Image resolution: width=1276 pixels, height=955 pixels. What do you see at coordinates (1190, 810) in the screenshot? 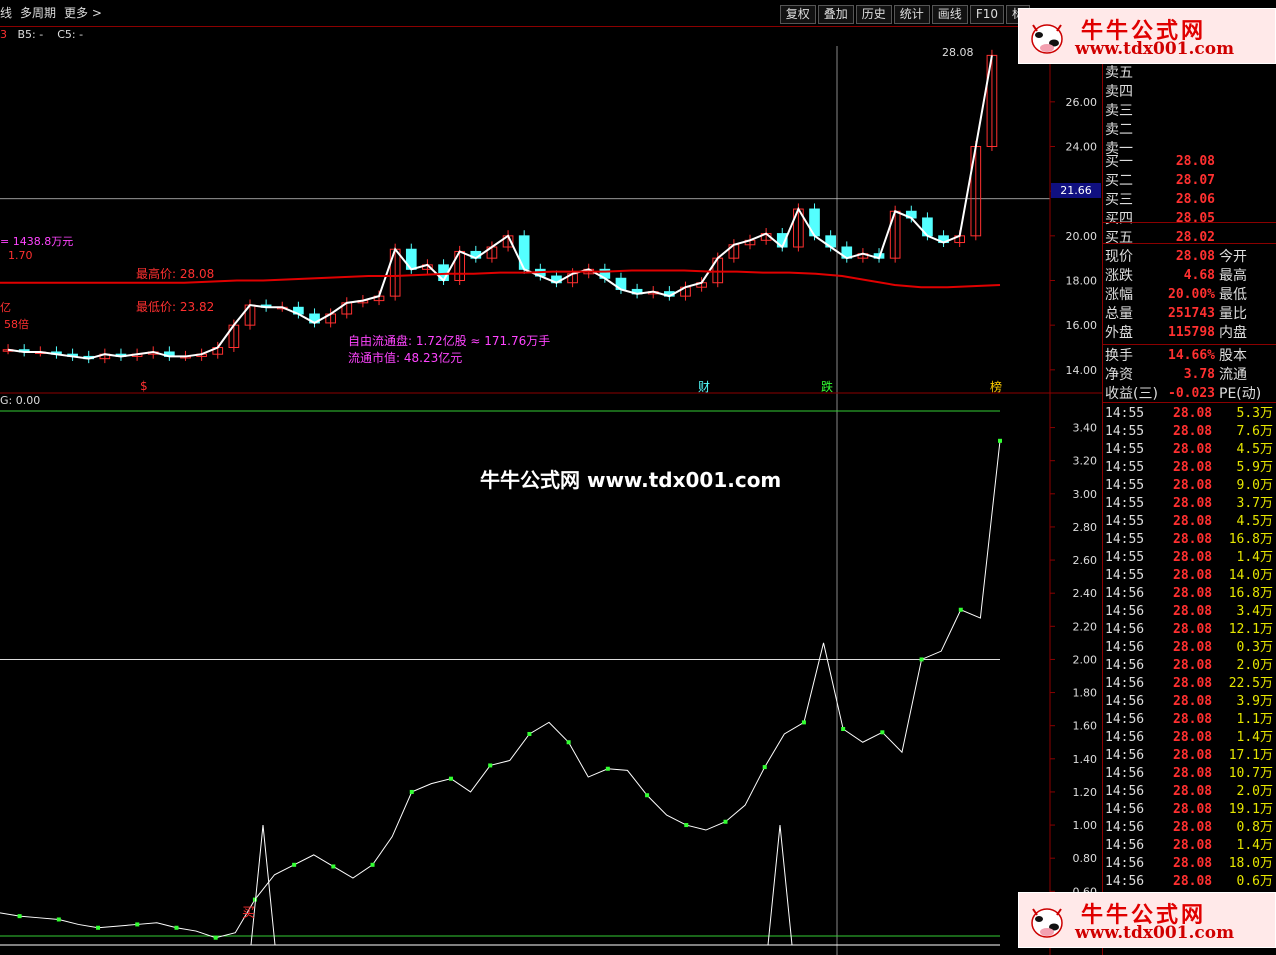
I see `tick-row: 14:56 28.08 19.1万` at bounding box center [1190, 810].